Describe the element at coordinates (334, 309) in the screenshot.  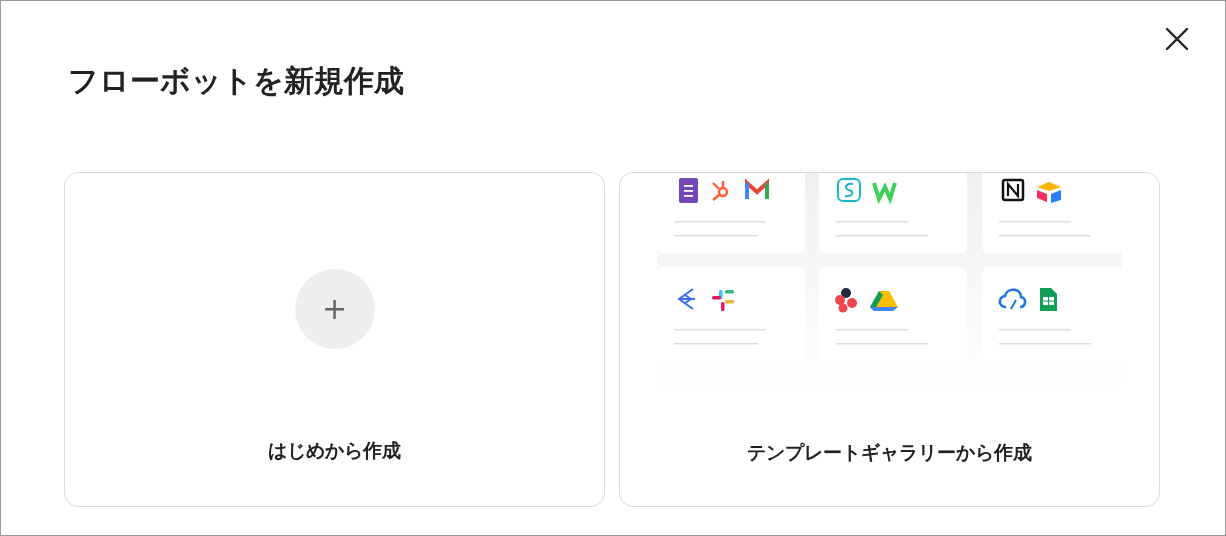
I see `plus-icon: +` at that location.